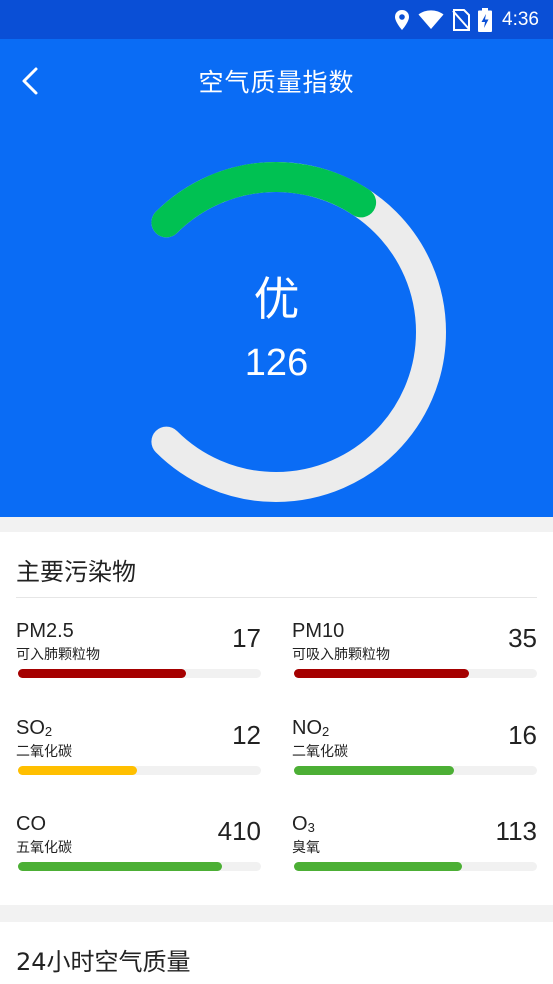 The width and height of the screenshot is (553, 984). I want to click on pollutant-pm25: PM2.5 可入肺颗粒物 17, so click(138, 659).